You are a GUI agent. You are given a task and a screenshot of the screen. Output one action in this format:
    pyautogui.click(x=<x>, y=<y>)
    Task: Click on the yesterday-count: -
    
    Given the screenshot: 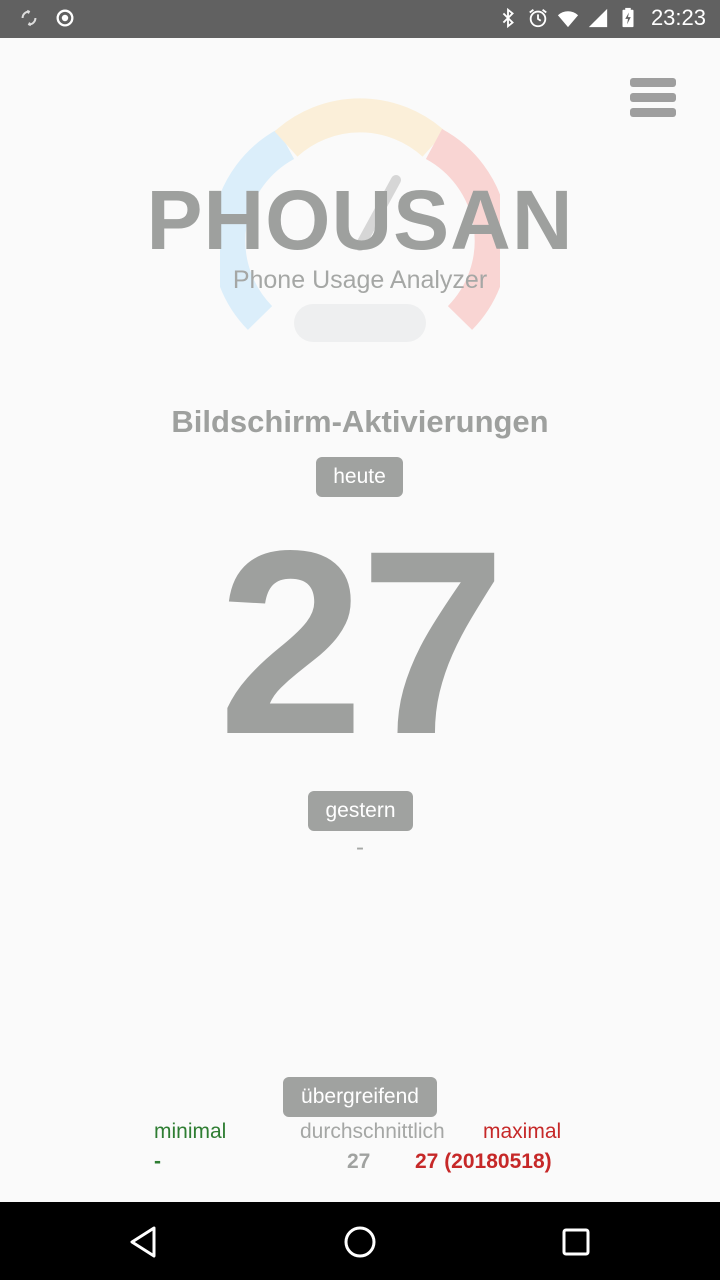 What is the action you would take?
    pyautogui.click(x=360, y=847)
    